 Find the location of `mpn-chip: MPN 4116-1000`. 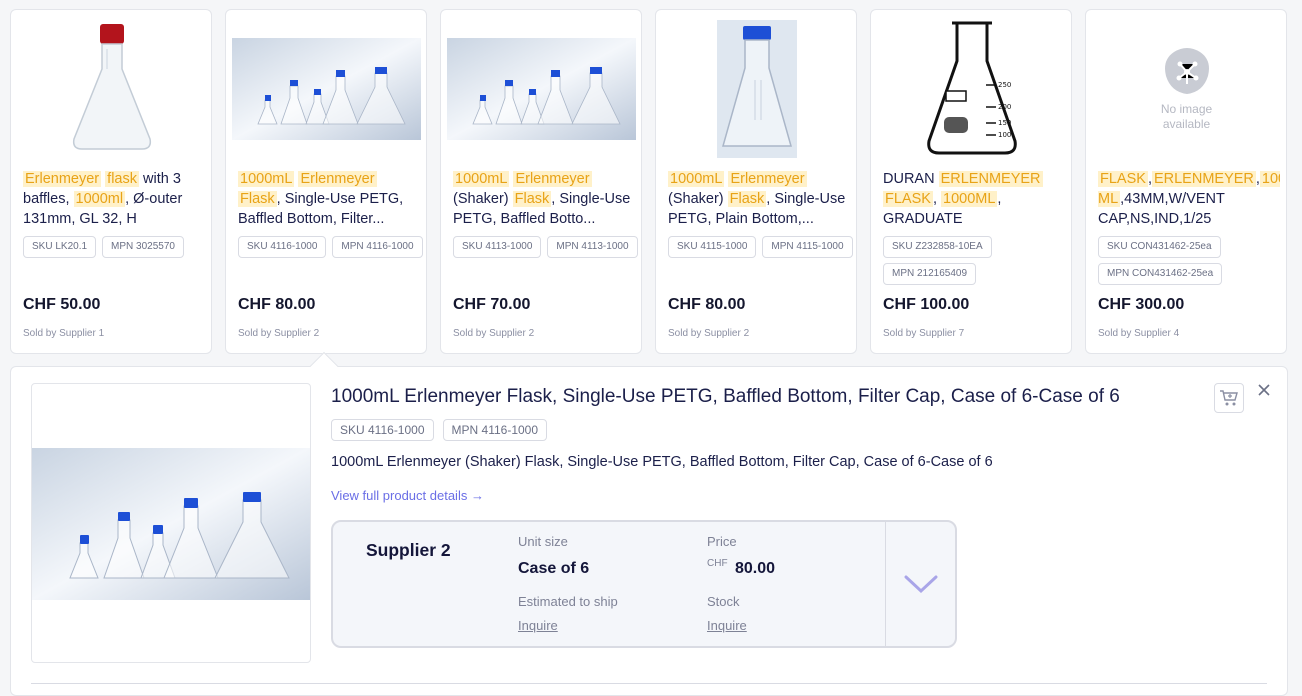

mpn-chip: MPN 4116-1000 is located at coordinates (377, 247).